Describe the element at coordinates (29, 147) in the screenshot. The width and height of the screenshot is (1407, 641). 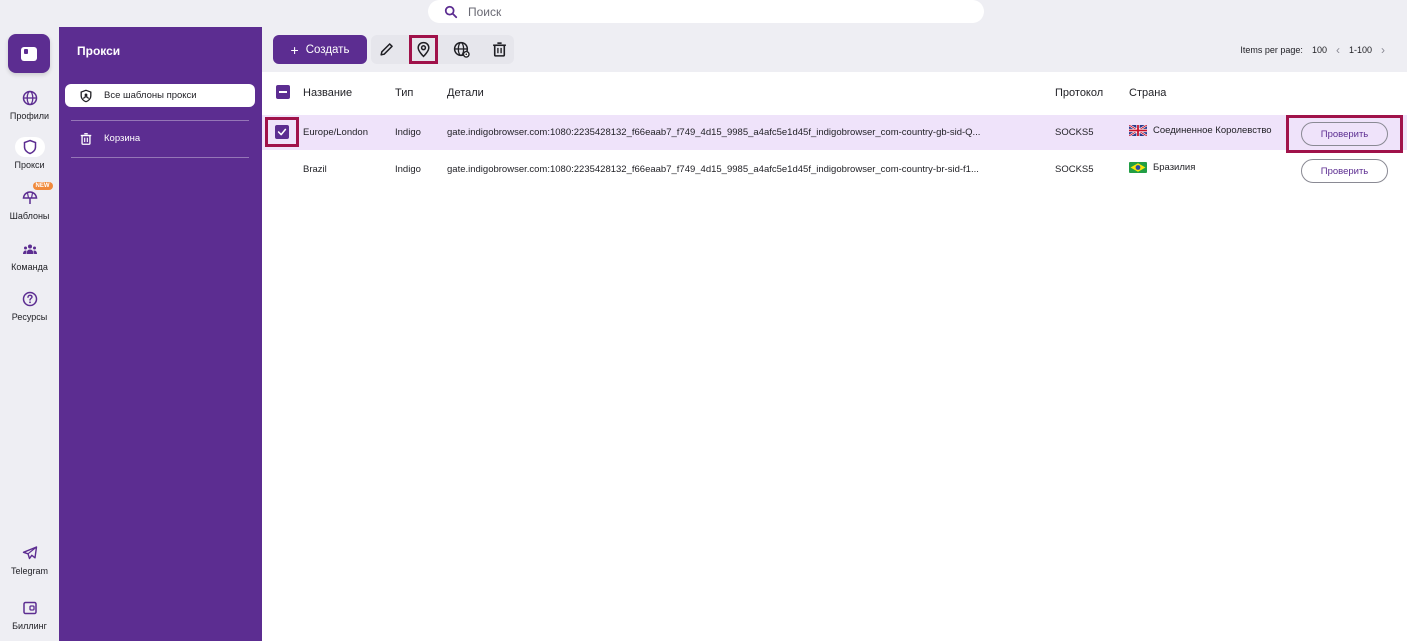
I see `shield-icon` at that location.